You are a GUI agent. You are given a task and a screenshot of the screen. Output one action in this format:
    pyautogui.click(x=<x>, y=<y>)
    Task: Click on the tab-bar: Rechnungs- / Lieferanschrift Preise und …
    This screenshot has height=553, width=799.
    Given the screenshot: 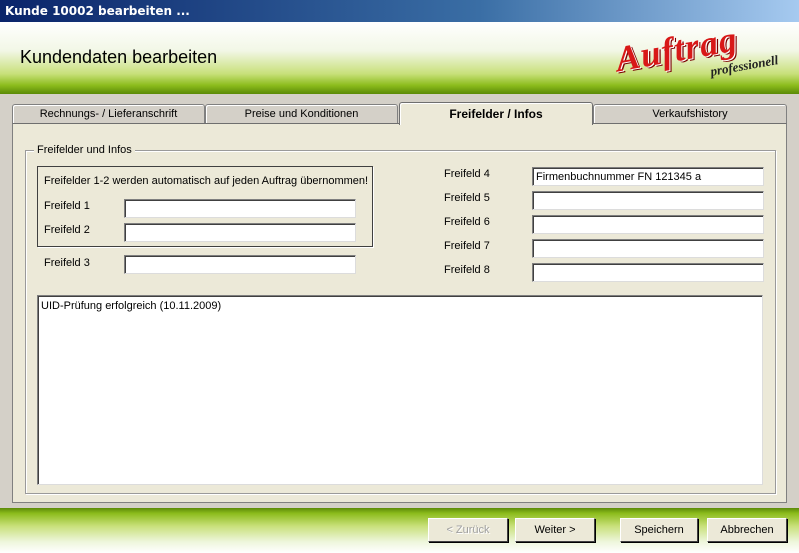 What is the action you would take?
    pyautogui.click(x=399, y=113)
    